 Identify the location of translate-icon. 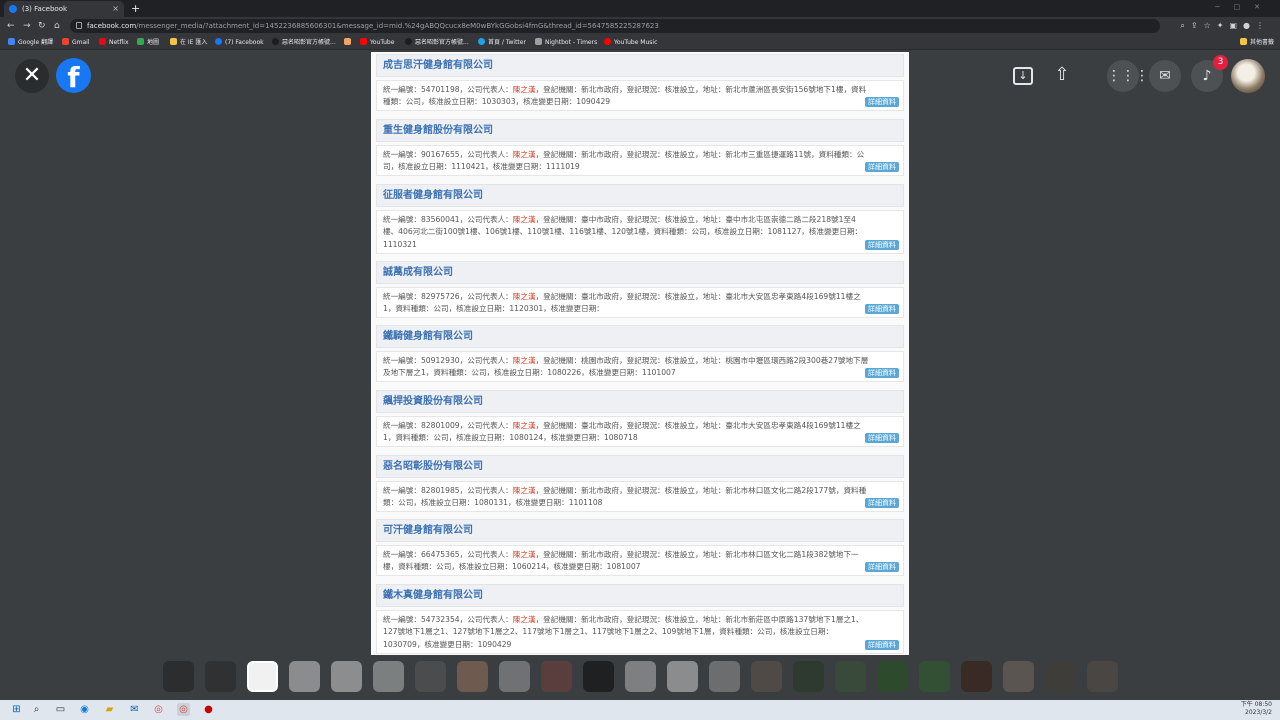
(11, 41).